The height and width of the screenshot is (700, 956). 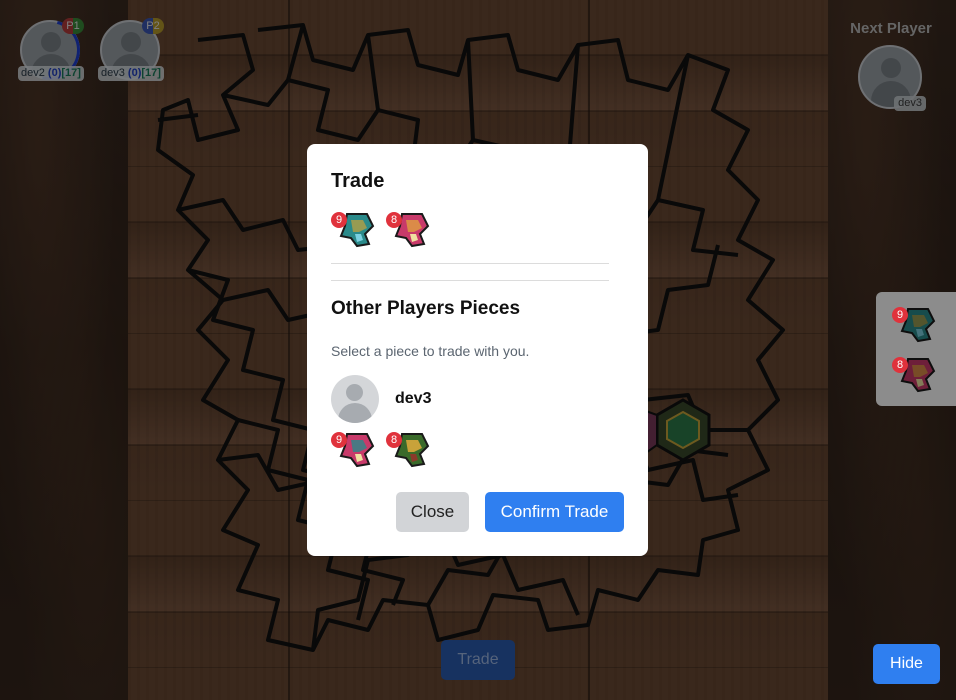 What do you see at coordinates (408, 232) in the screenshot?
I see `my-piece-pink: 8` at bounding box center [408, 232].